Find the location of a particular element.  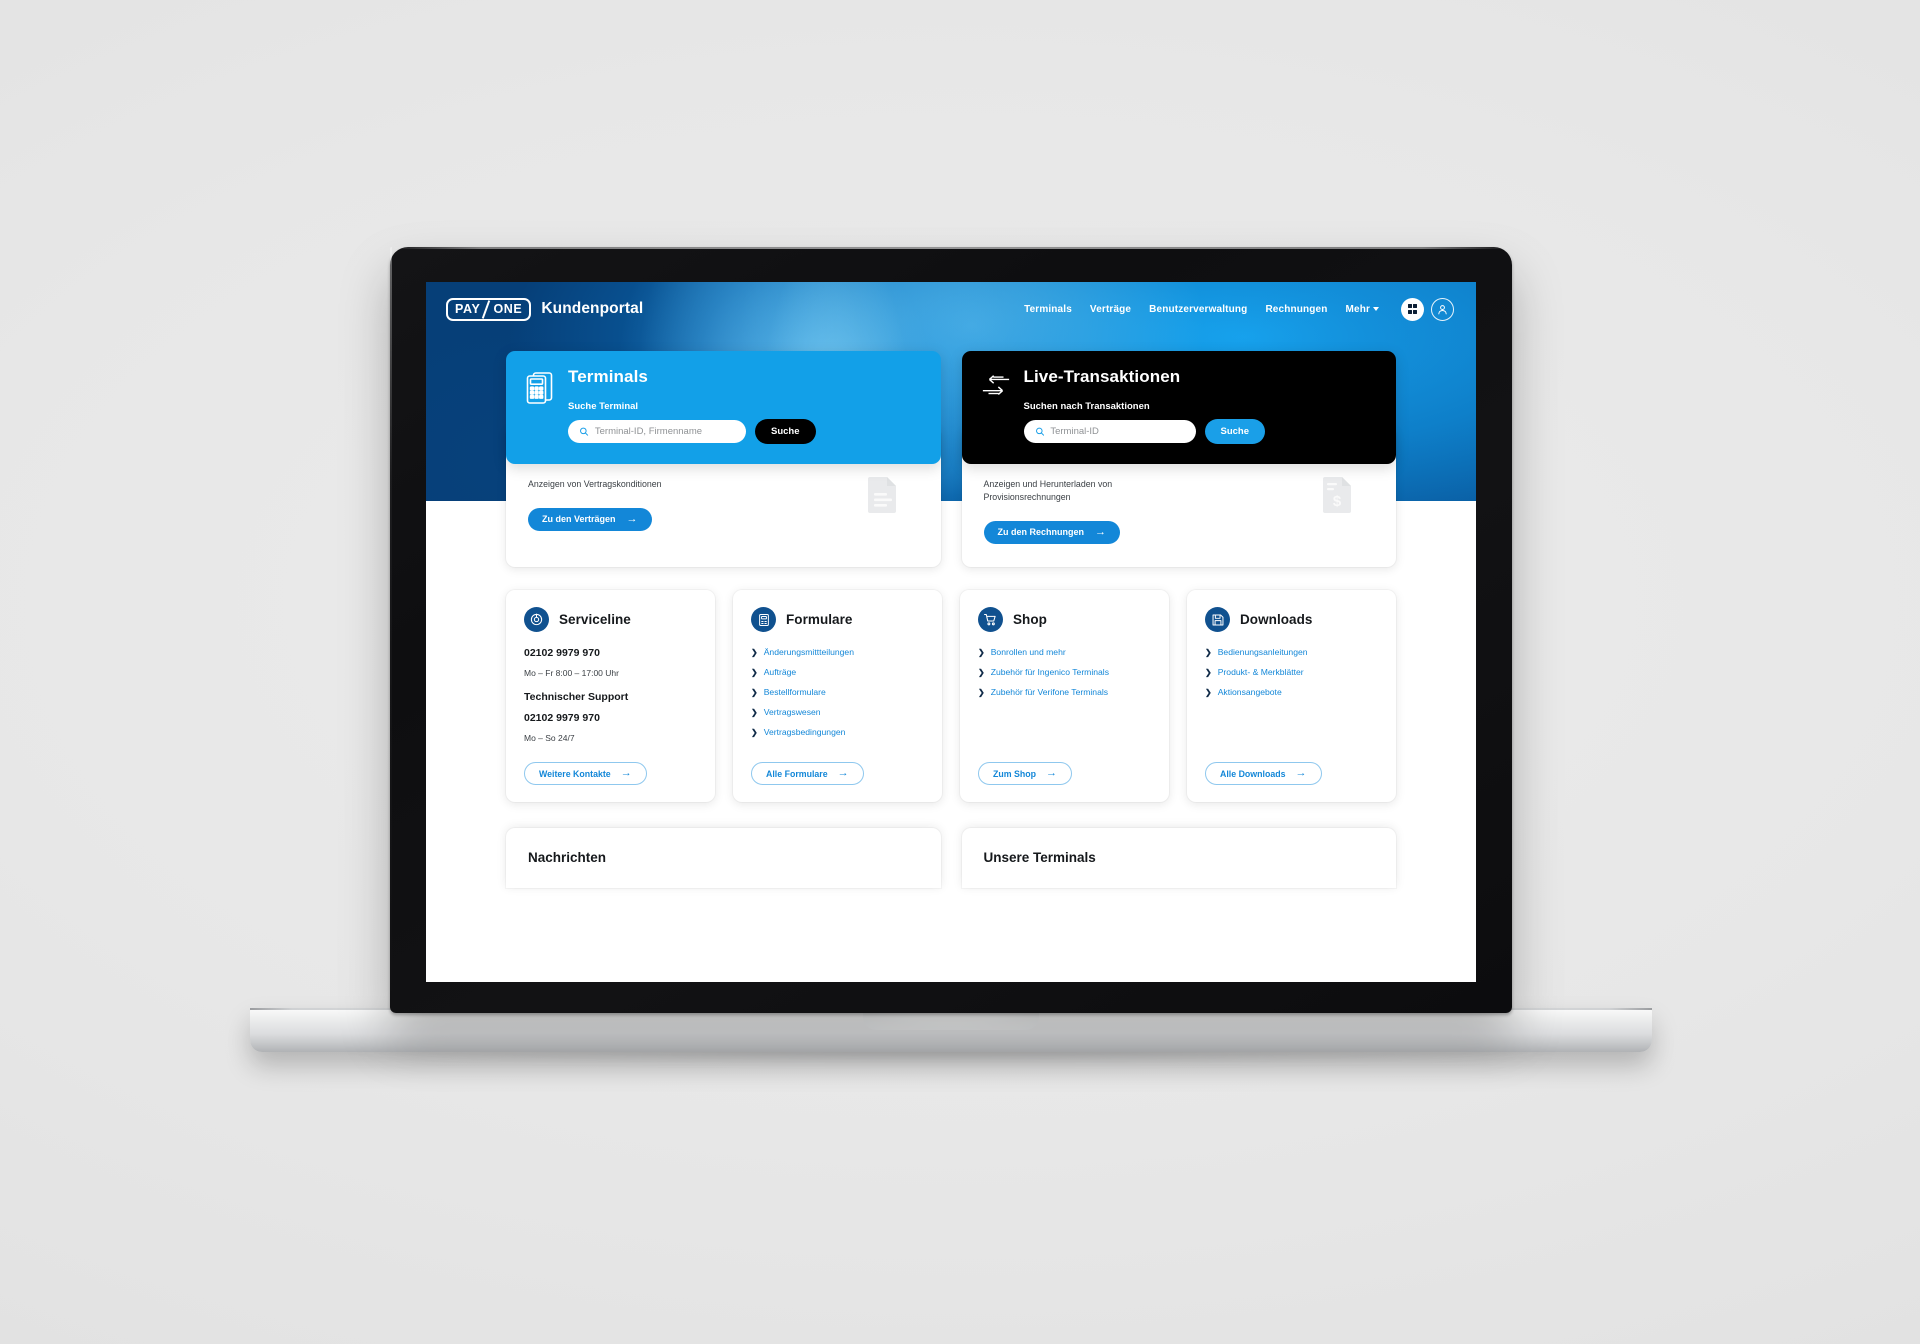

card-formulare-head: Formulare is located at coordinates (837, 619).